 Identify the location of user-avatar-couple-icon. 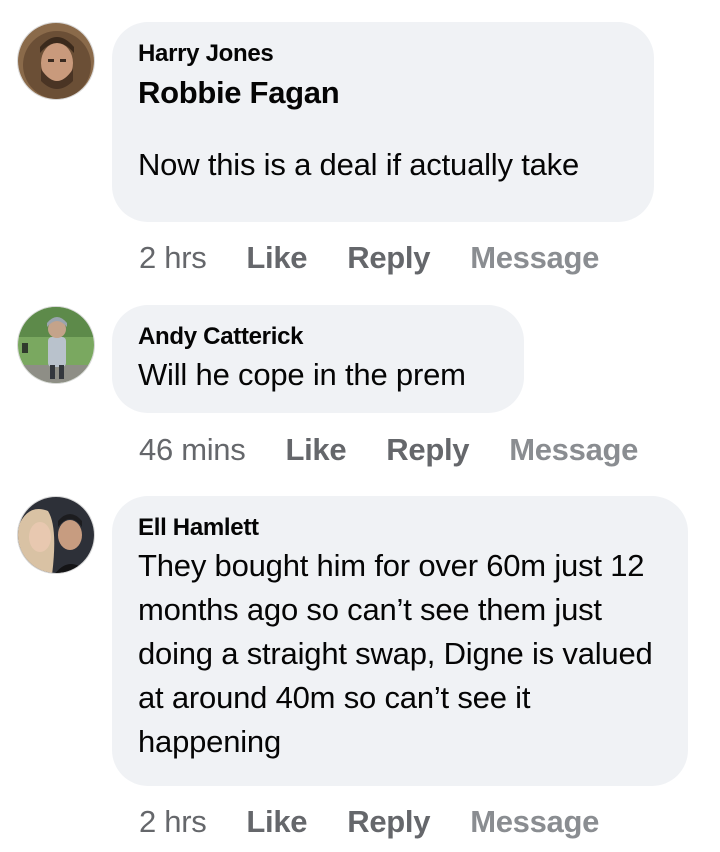
(56, 535).